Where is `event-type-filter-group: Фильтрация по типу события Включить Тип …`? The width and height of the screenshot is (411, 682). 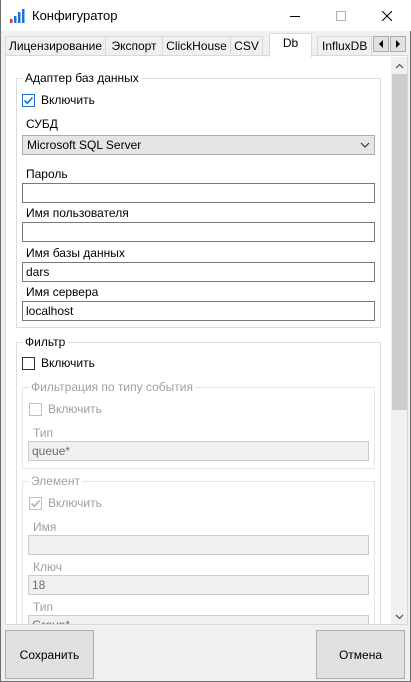 event-type-filter-group: Фильтрация по типу события Включить Тип … is located at coordinates (198, 424).